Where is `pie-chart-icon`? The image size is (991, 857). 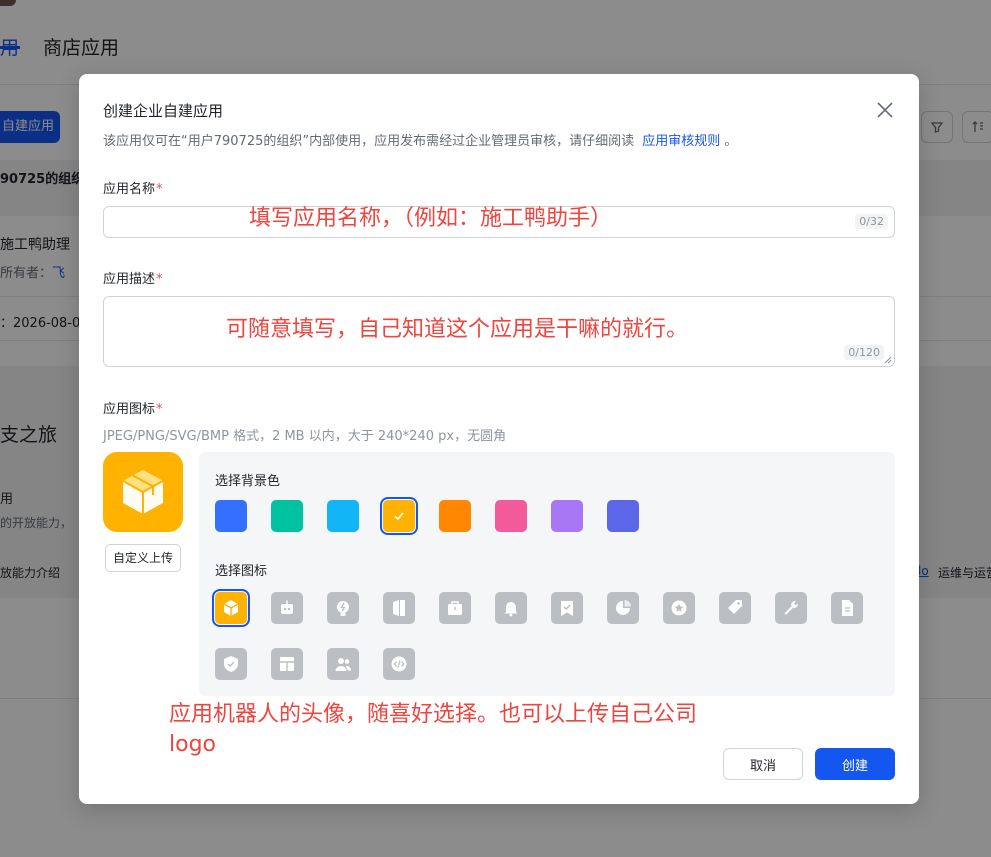 pie-chart-icon is located at coordinates (623, 607).